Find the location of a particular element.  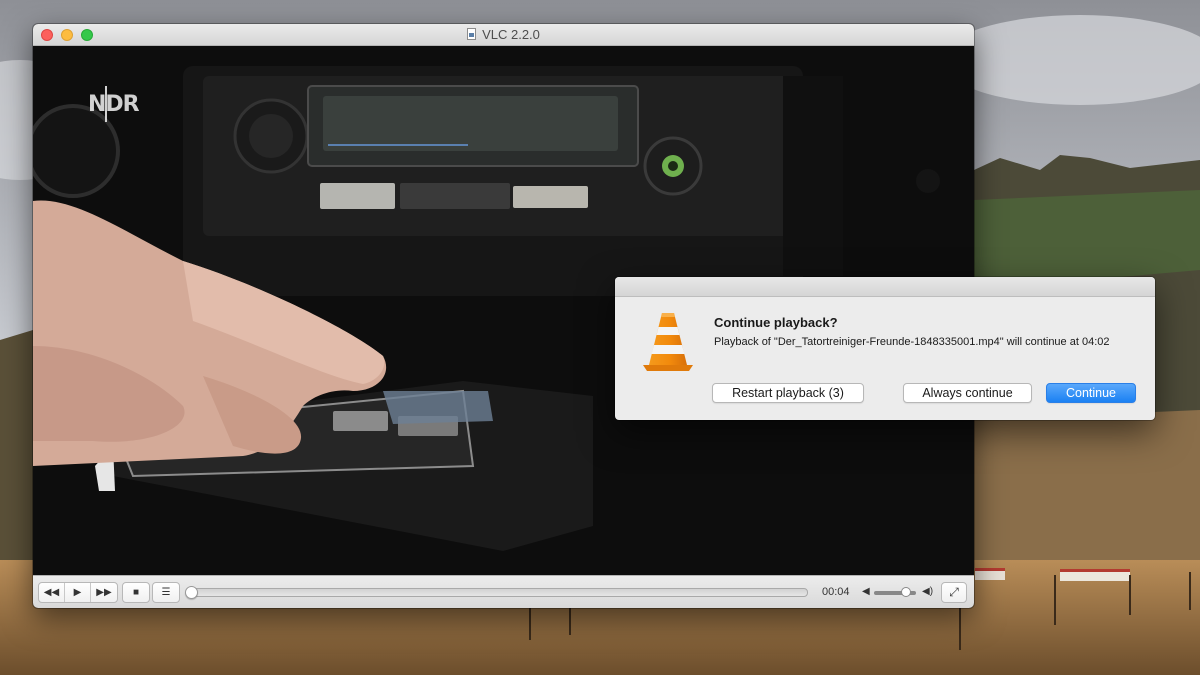

play-button: ▶ is located at coordinates (78, 592).